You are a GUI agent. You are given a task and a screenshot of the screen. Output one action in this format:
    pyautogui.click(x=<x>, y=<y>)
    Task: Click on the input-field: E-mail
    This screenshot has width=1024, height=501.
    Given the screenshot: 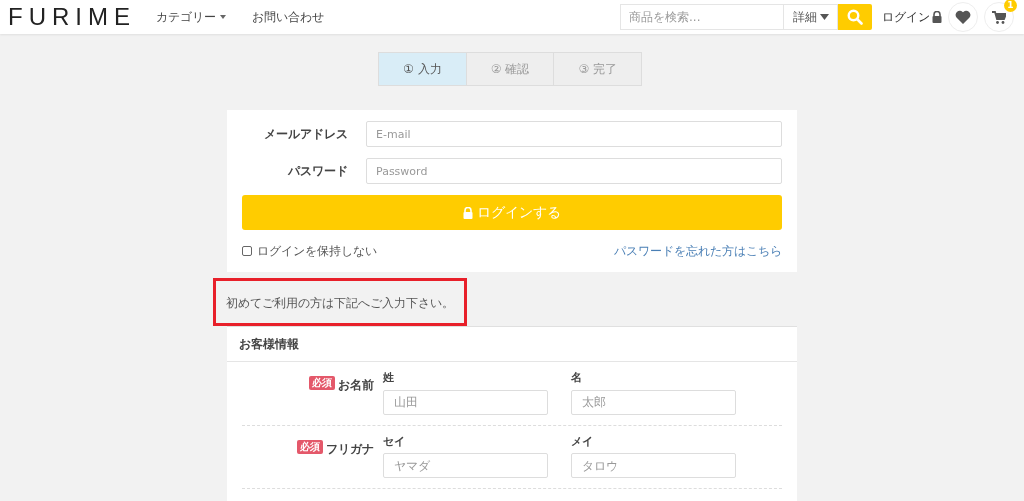 What is the action you would take?
    pyautogui.click(x=574, y=134)
    